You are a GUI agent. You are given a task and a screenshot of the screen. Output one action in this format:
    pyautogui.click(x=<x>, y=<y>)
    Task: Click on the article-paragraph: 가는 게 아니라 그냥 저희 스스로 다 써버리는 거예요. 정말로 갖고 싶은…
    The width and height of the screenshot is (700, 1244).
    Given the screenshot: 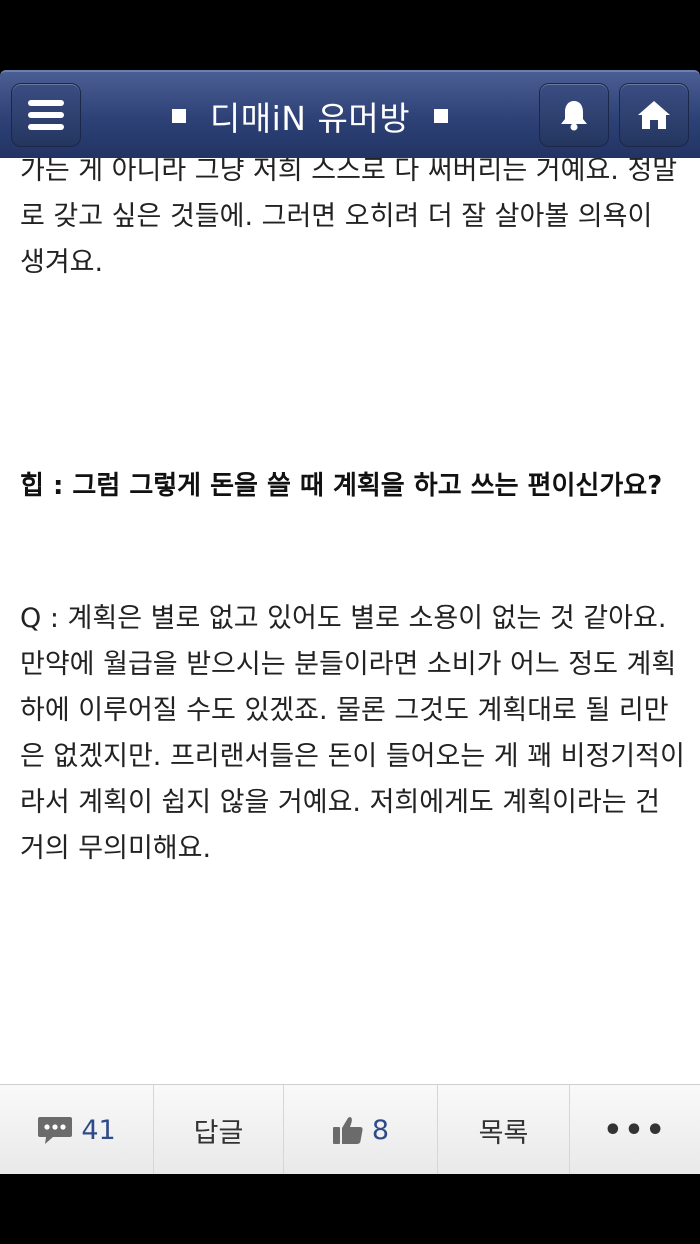 What is the action you would take?
    pyautogui.click(x=349, y=218)
    